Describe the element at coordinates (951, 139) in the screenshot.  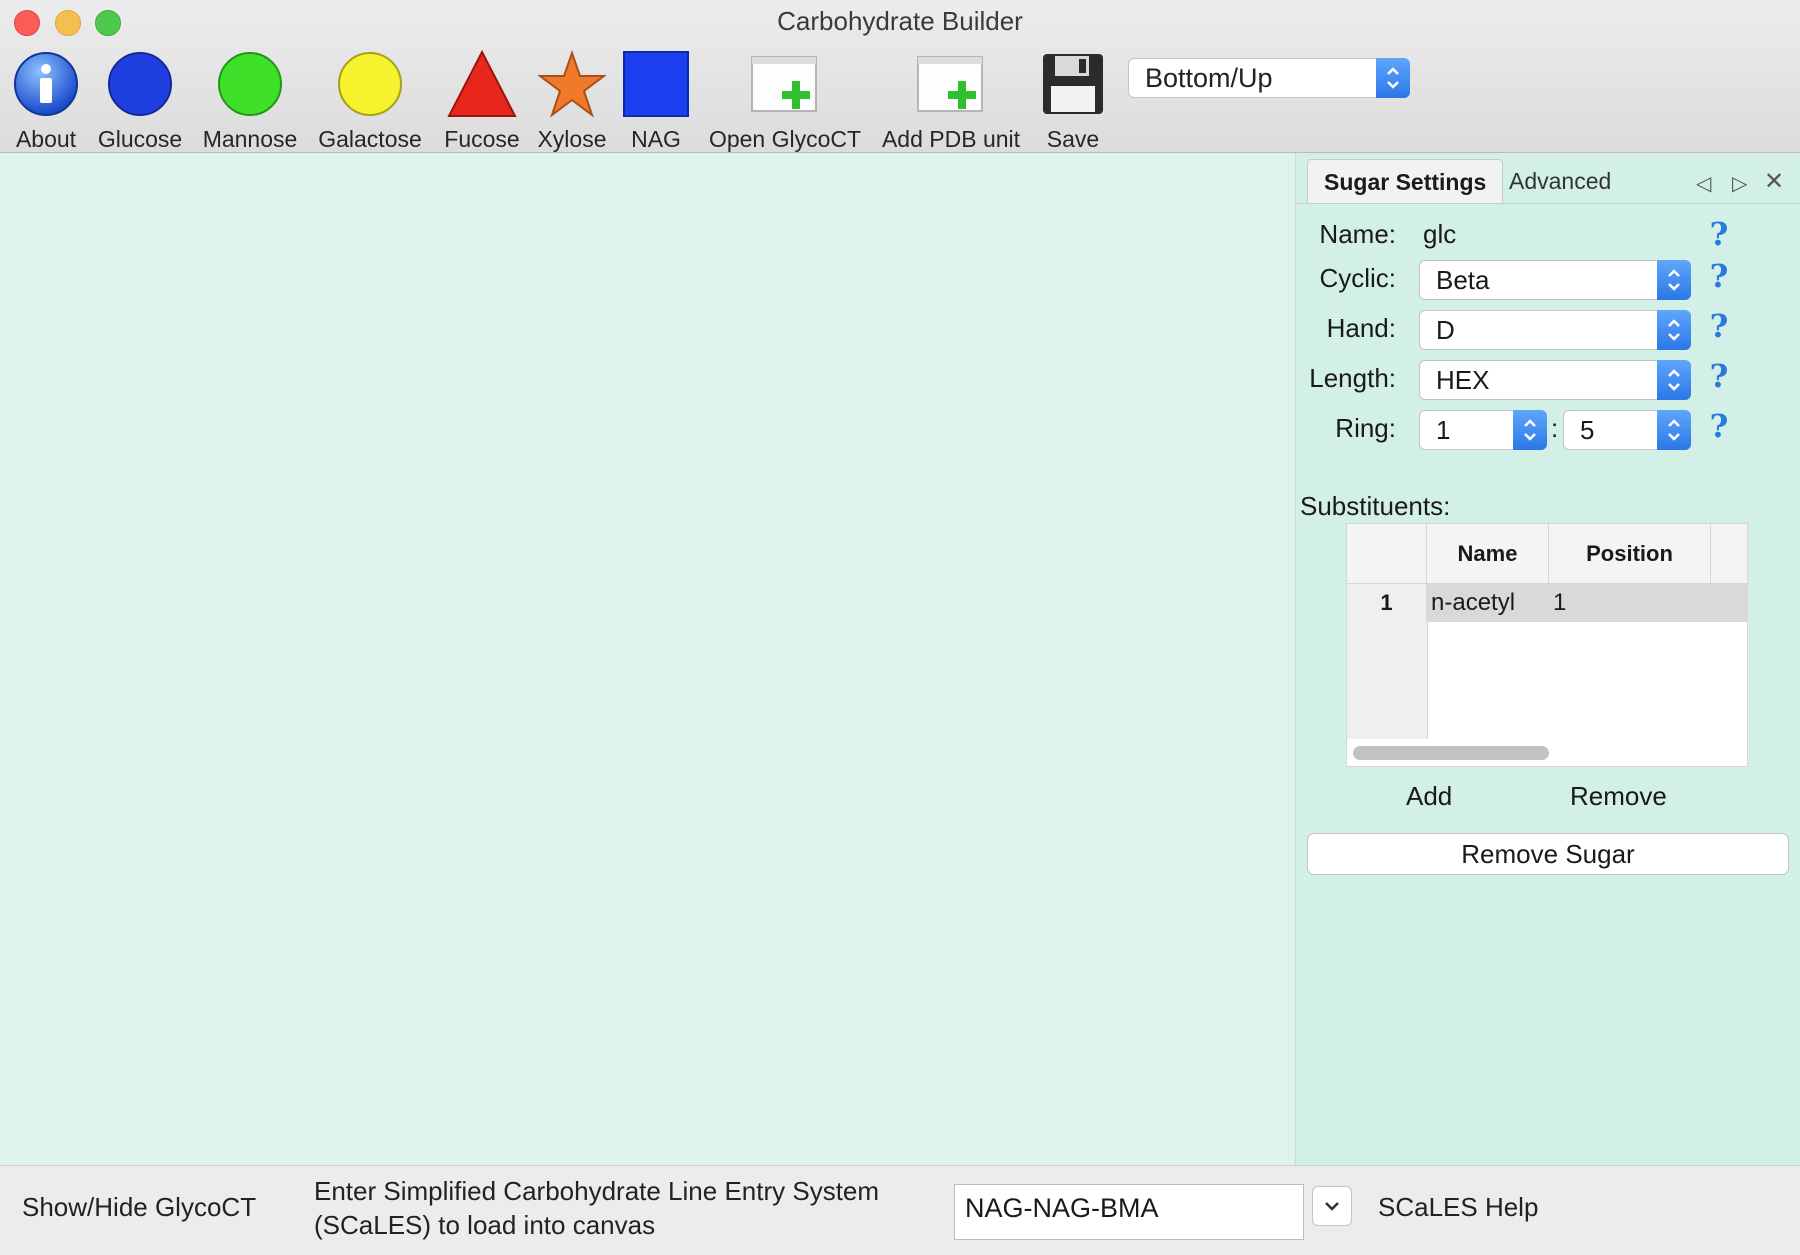
I see `add-pdb-unit-label: Add PDB unit` at that location.